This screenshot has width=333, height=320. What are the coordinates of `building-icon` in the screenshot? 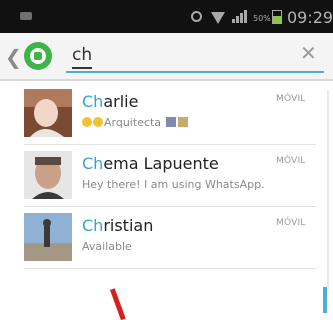 It's located at (170, 122).